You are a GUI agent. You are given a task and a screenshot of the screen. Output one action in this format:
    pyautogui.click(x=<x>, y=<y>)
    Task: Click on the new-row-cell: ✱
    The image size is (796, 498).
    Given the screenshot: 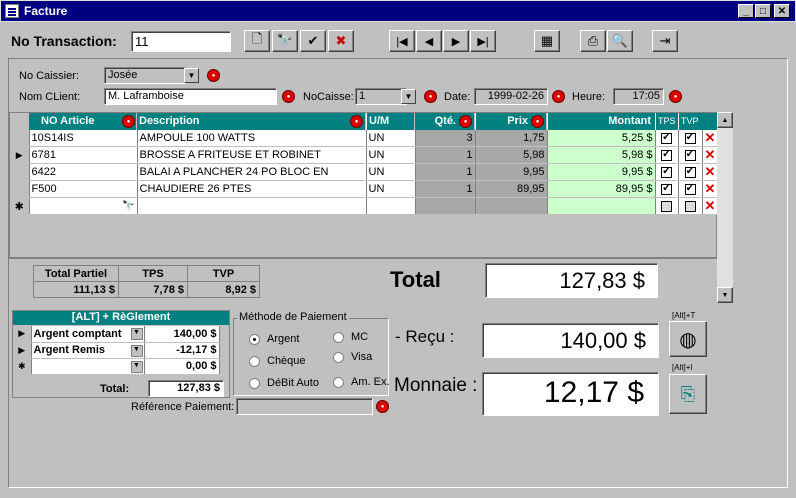 What is the action you would take?
    pyautogui.click(x=20, y=206)
    